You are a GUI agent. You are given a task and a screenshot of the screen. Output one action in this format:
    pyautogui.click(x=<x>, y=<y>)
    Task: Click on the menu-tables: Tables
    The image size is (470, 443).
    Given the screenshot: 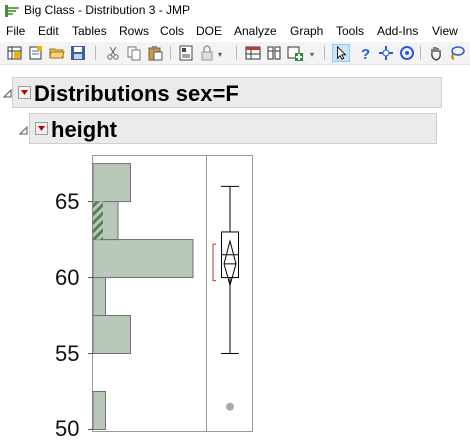 What is the action you would take?
    pyautogui.click(x=89, y=31)
    